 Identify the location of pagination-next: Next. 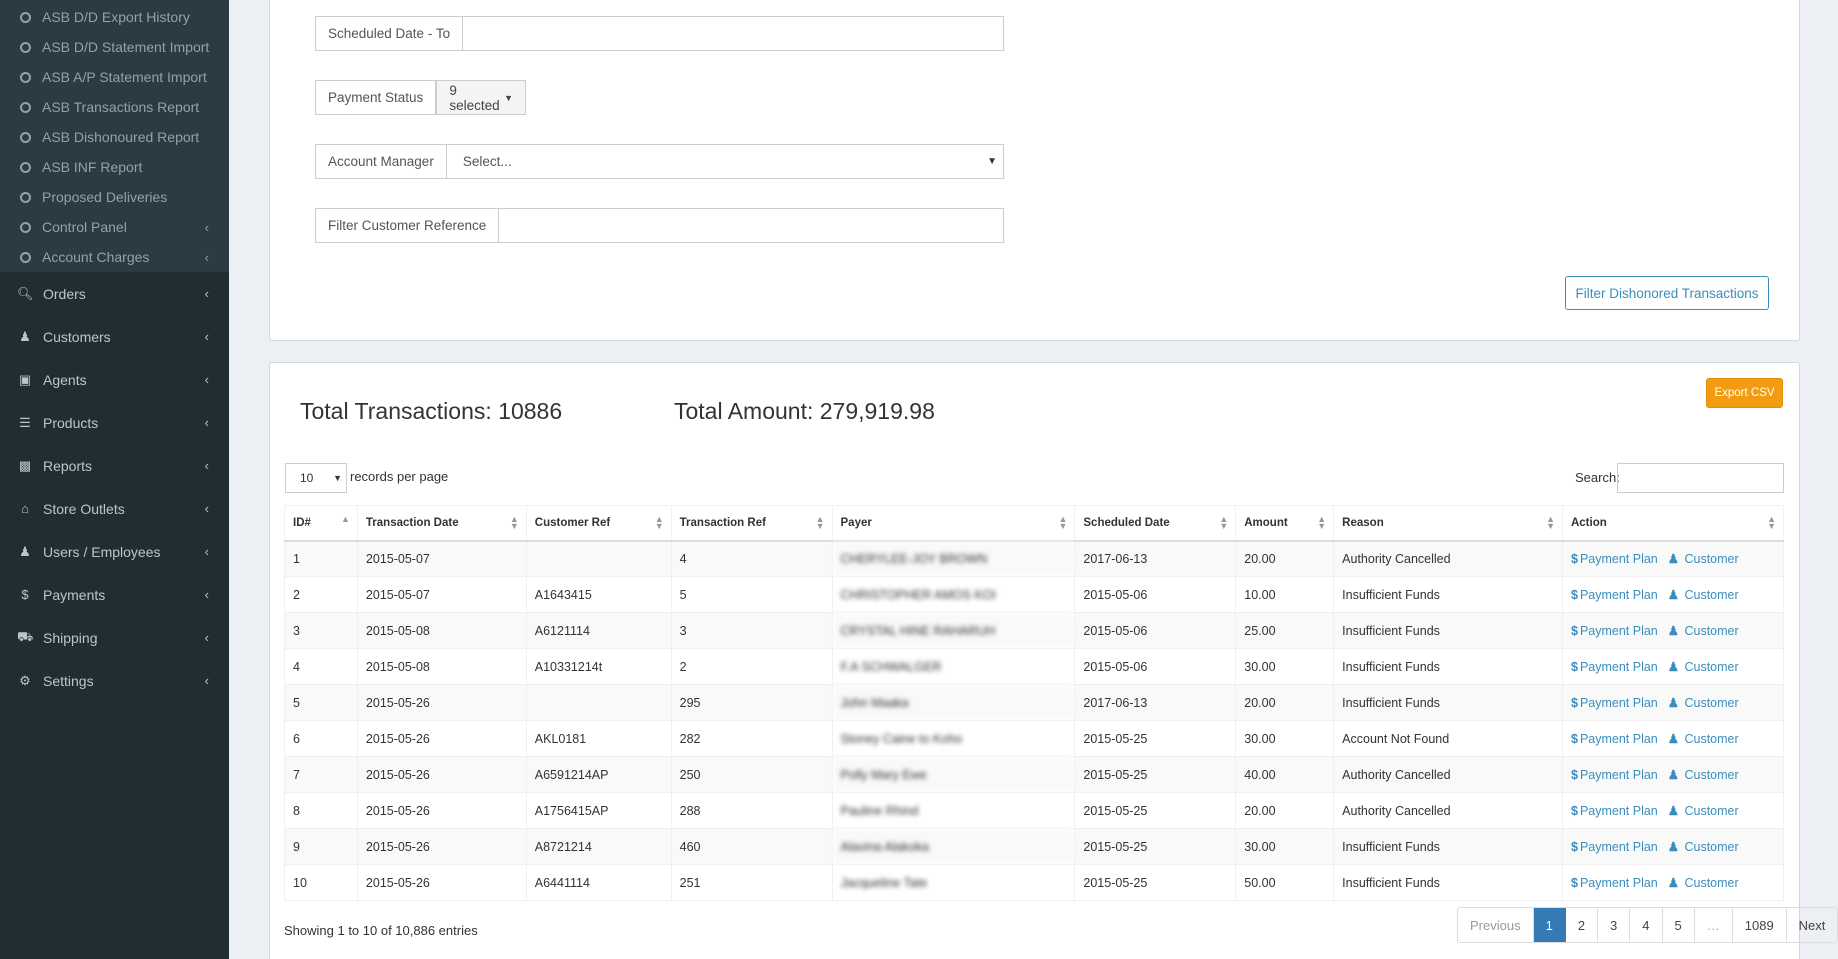
(1812, 925).